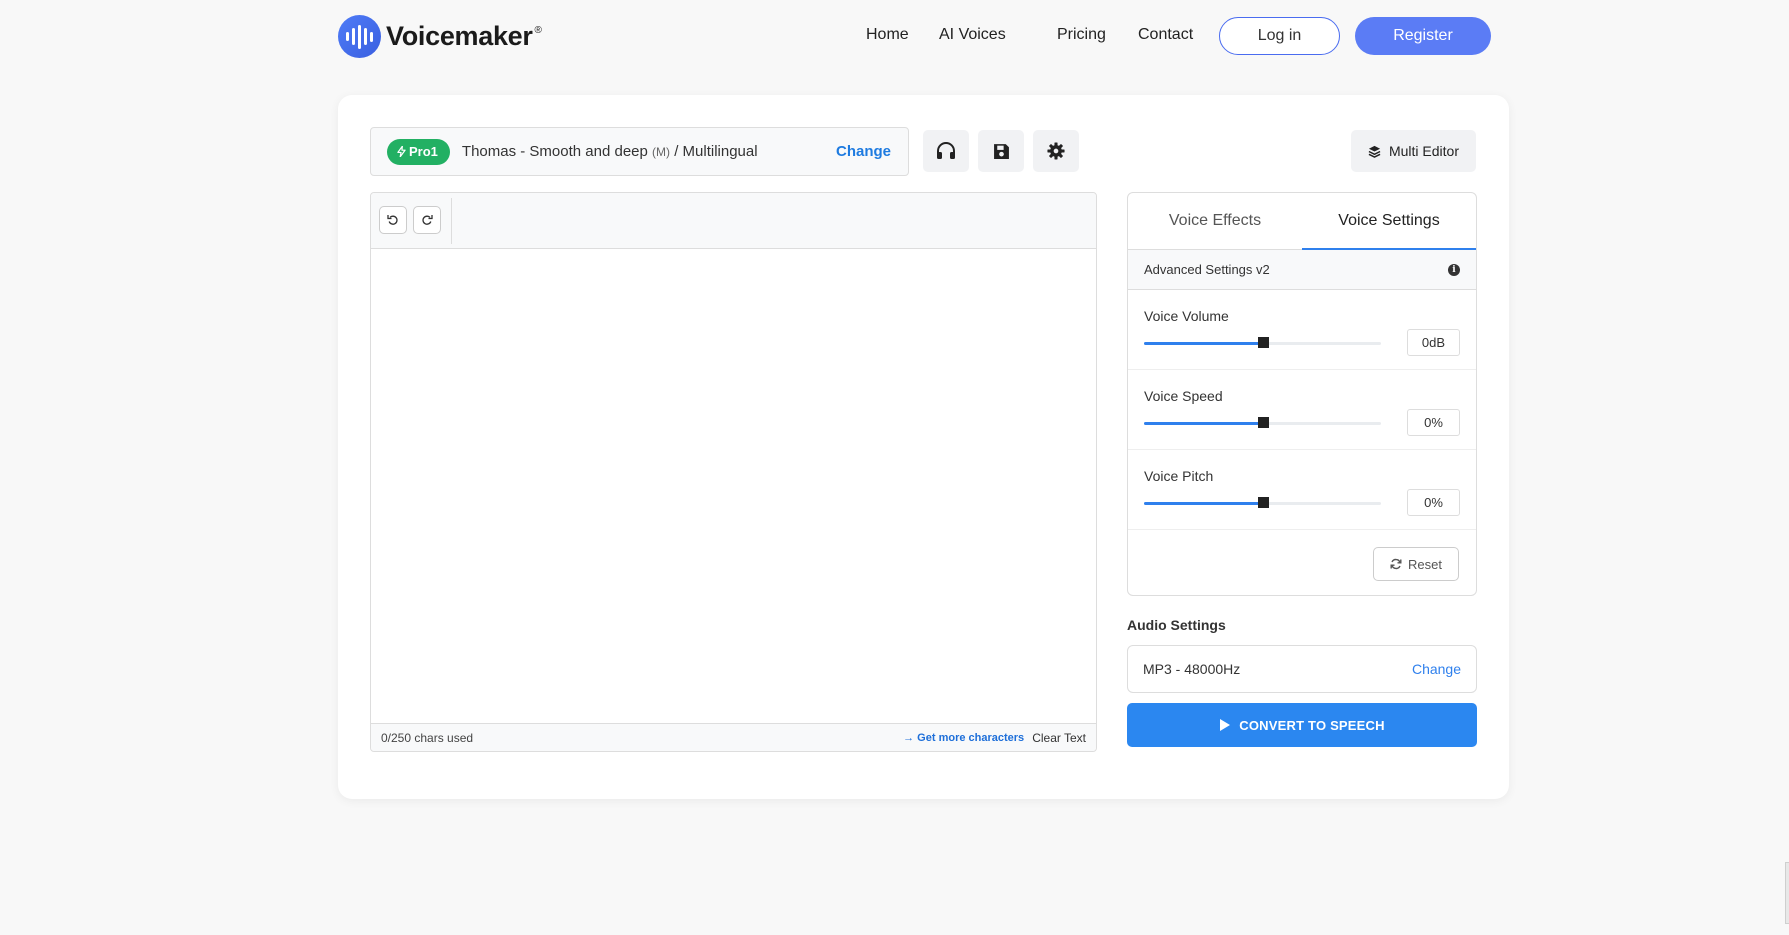  I want to click on setting-label: Voice Pitch, so click(1179, 476).